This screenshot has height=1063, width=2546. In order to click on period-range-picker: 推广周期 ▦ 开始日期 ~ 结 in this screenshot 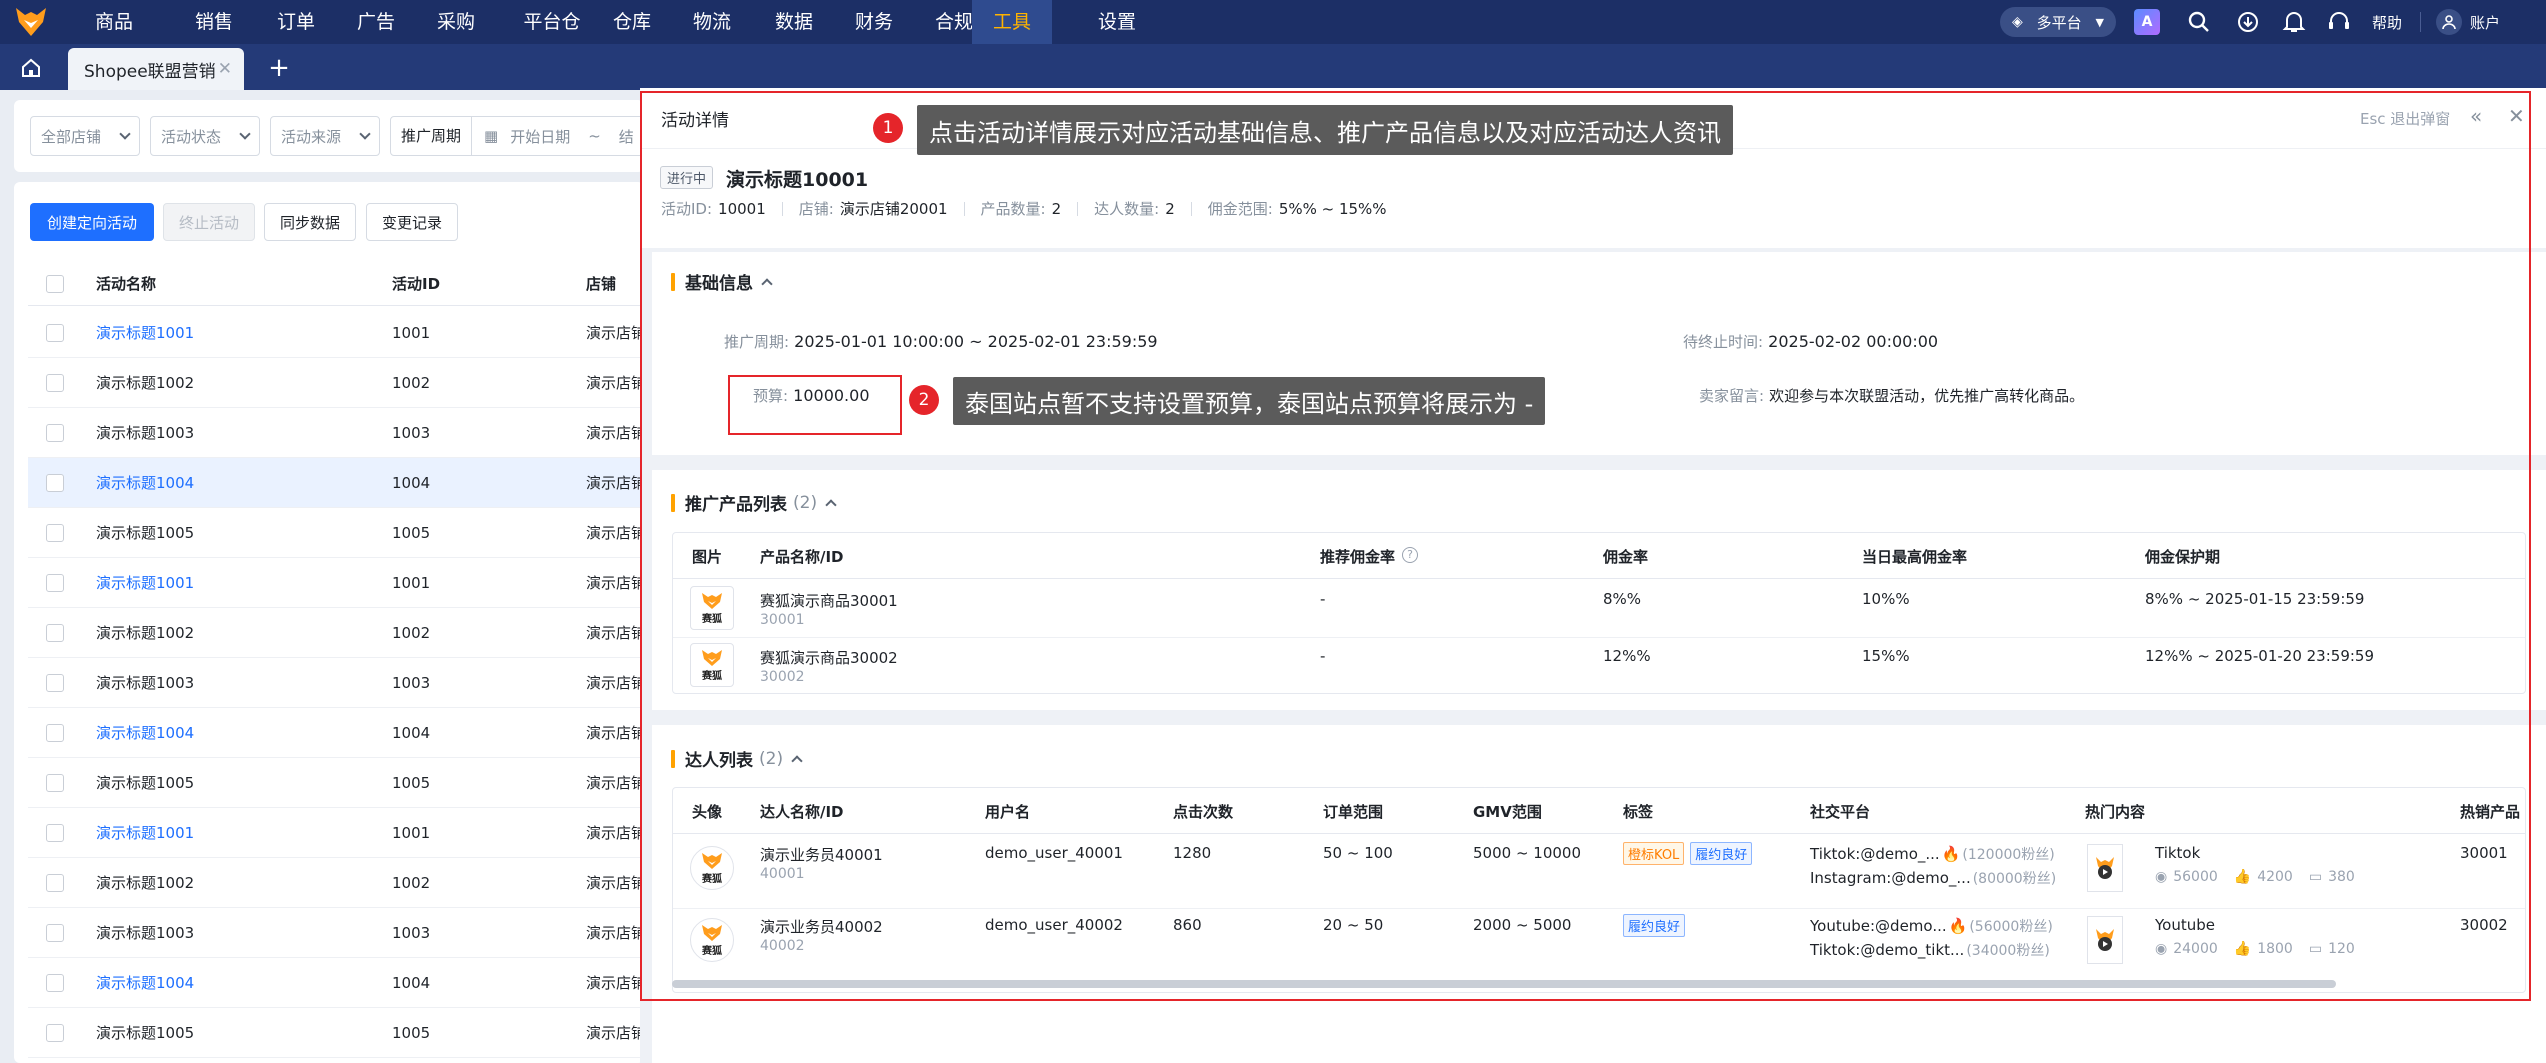, I will do `click(525, 136)`.